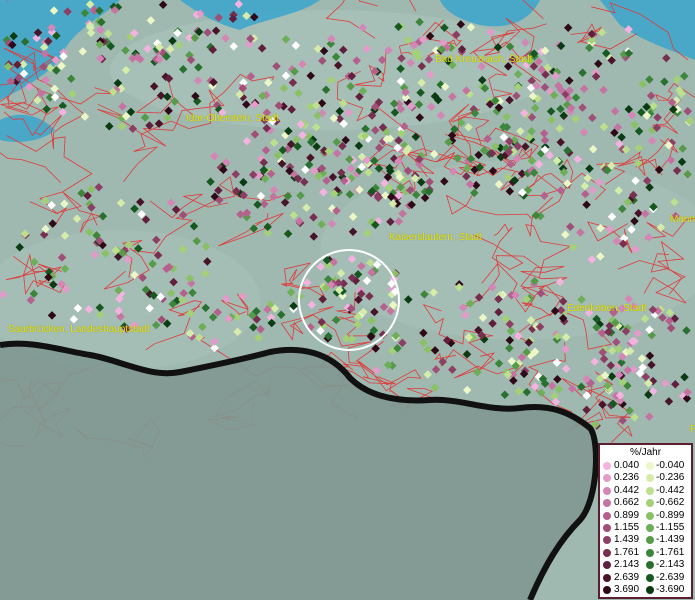  I want to click on legend-row: 2.143 -2.143, so click(645, 565).